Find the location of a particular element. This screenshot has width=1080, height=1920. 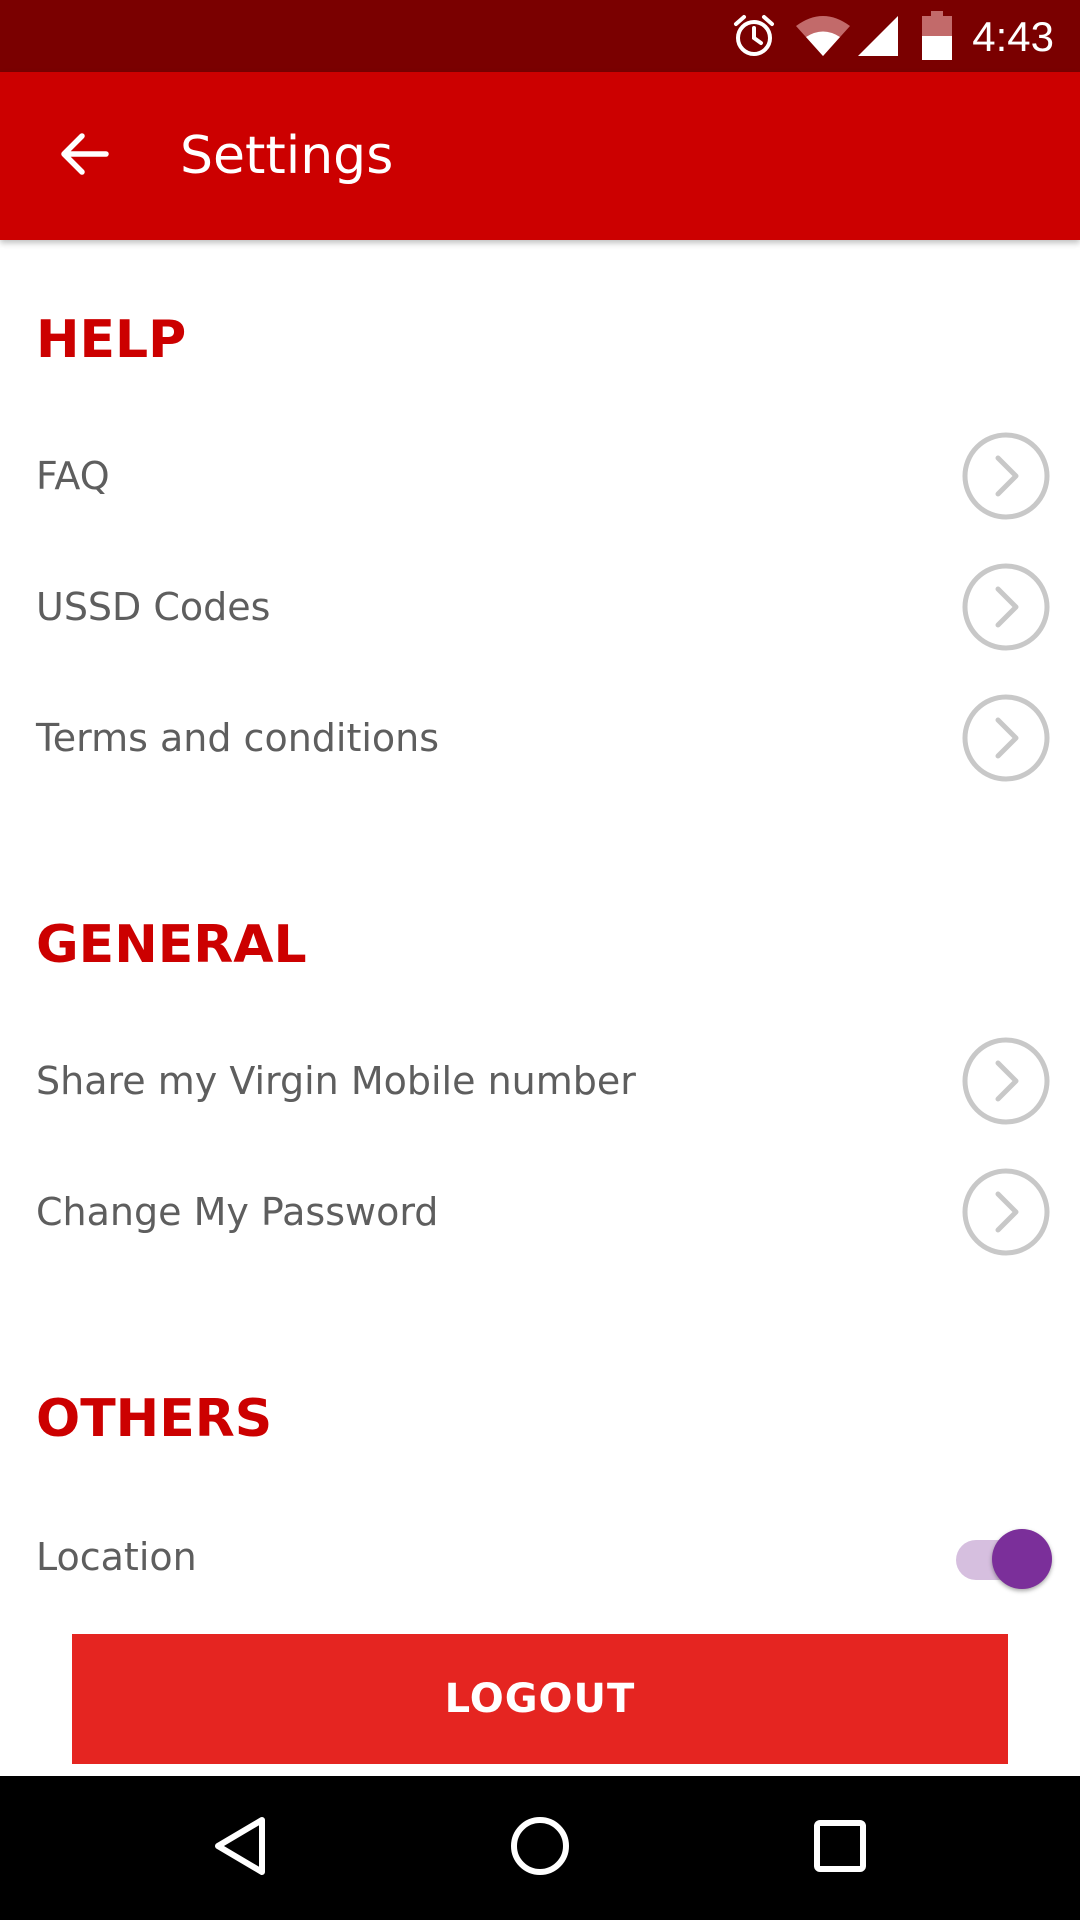

settings-item-label: Share my Virgin Mobile number is located at coordinates (336, 1081).